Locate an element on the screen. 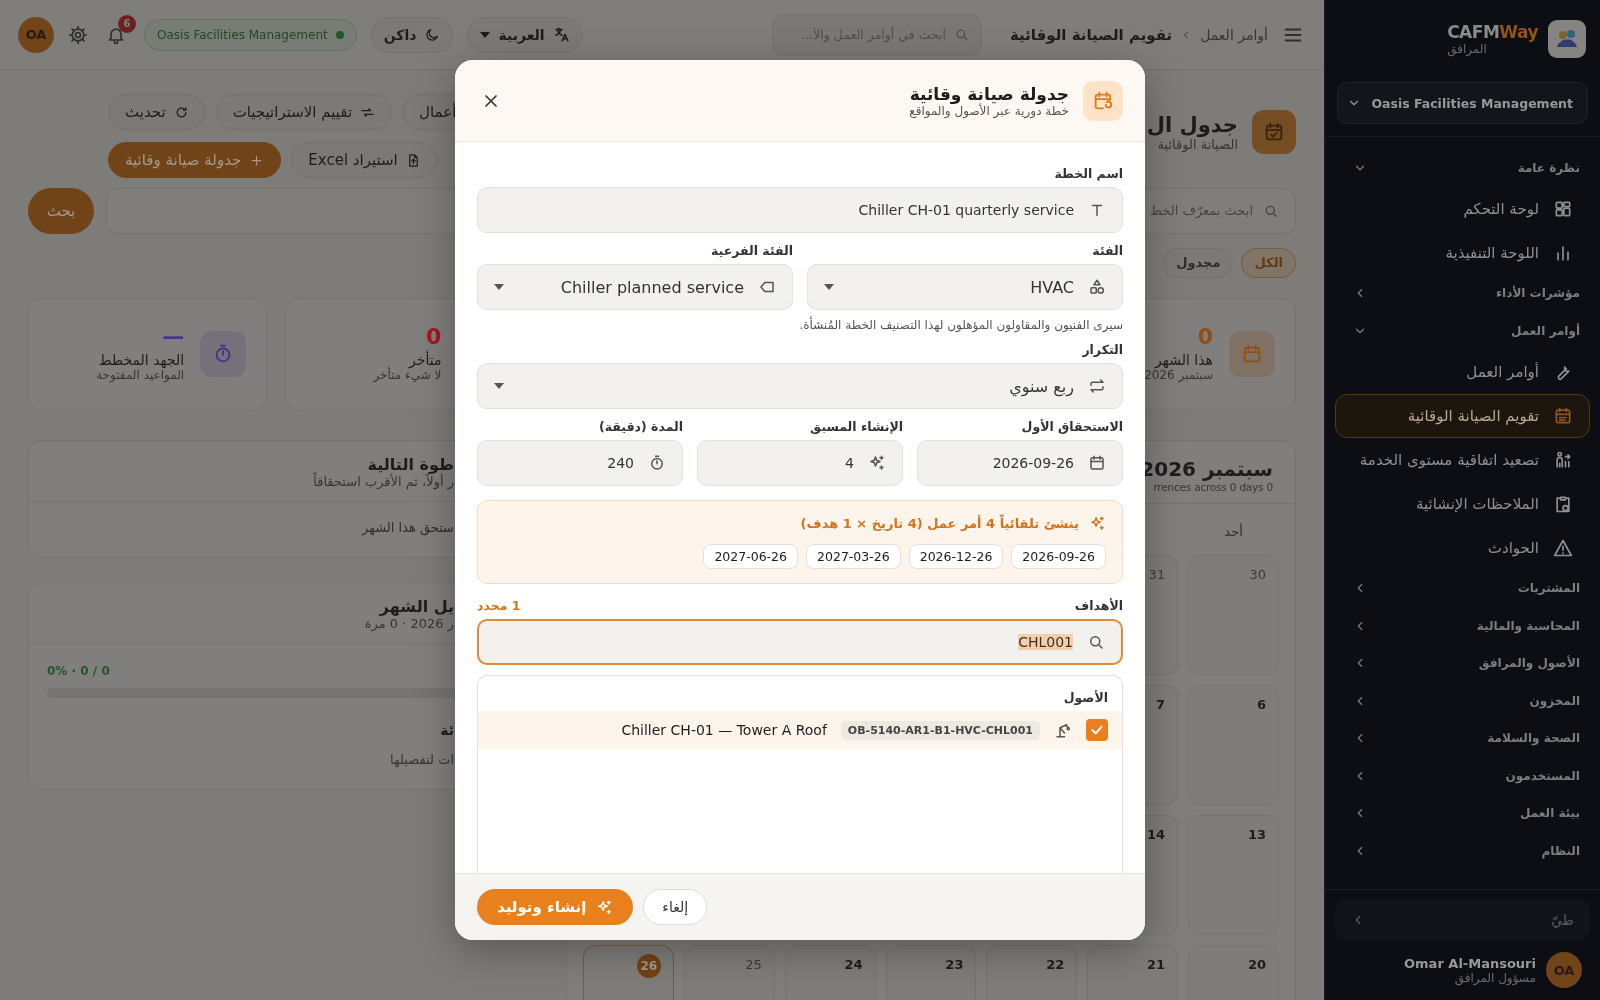 This screenshot has height=1000, width=1600. user-role: مسؤول المرافق is located at coordinates (1494, 977).